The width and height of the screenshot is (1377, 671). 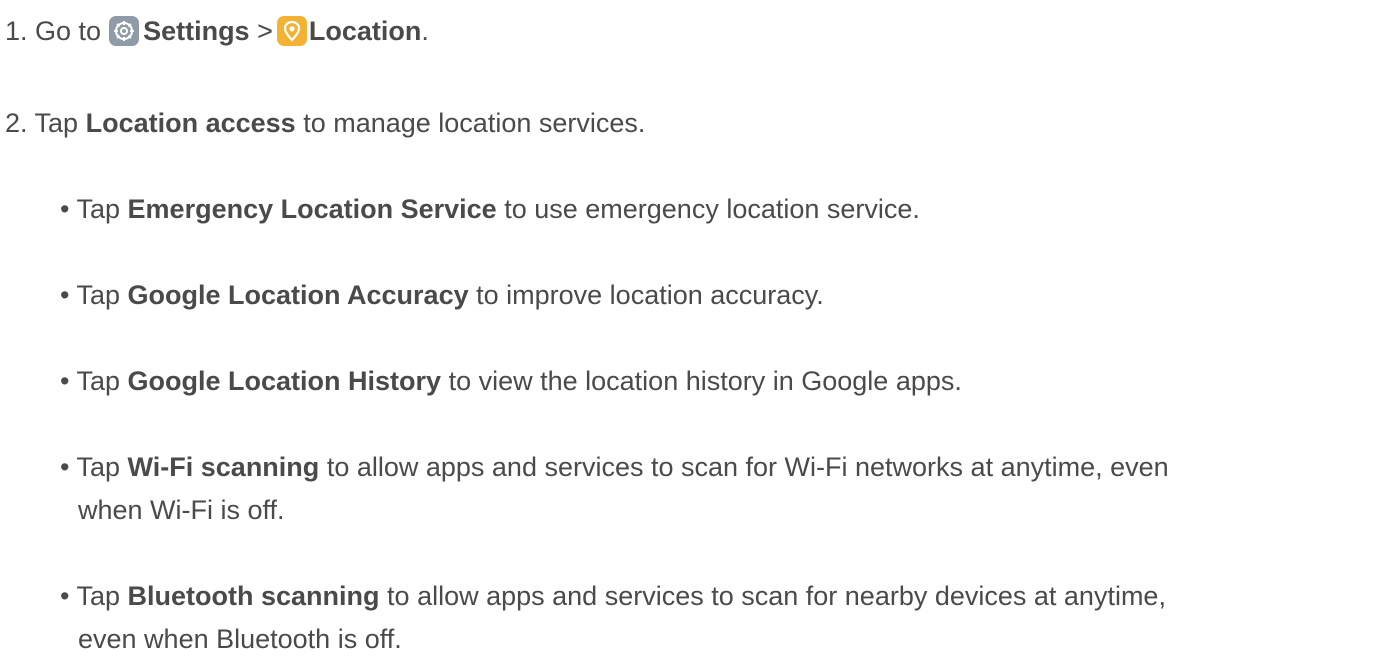 What do you see at coordinates (365, 31) in the screenshot?
I see `location-label: Location` at bounding box center [365, 31].